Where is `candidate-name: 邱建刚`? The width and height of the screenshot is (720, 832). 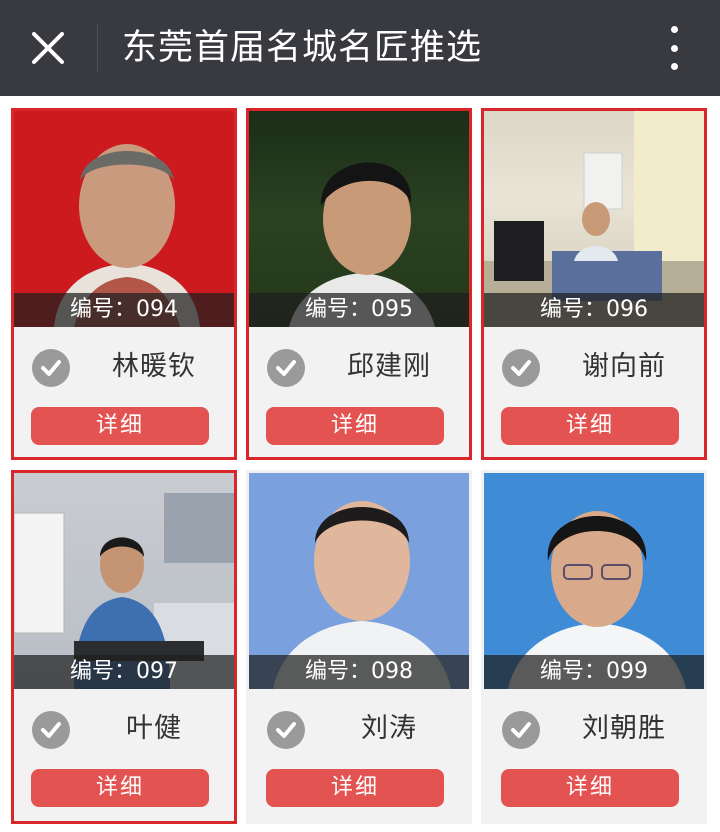
candidate-name: 邱建刚 is located at coordinates (389, 366).